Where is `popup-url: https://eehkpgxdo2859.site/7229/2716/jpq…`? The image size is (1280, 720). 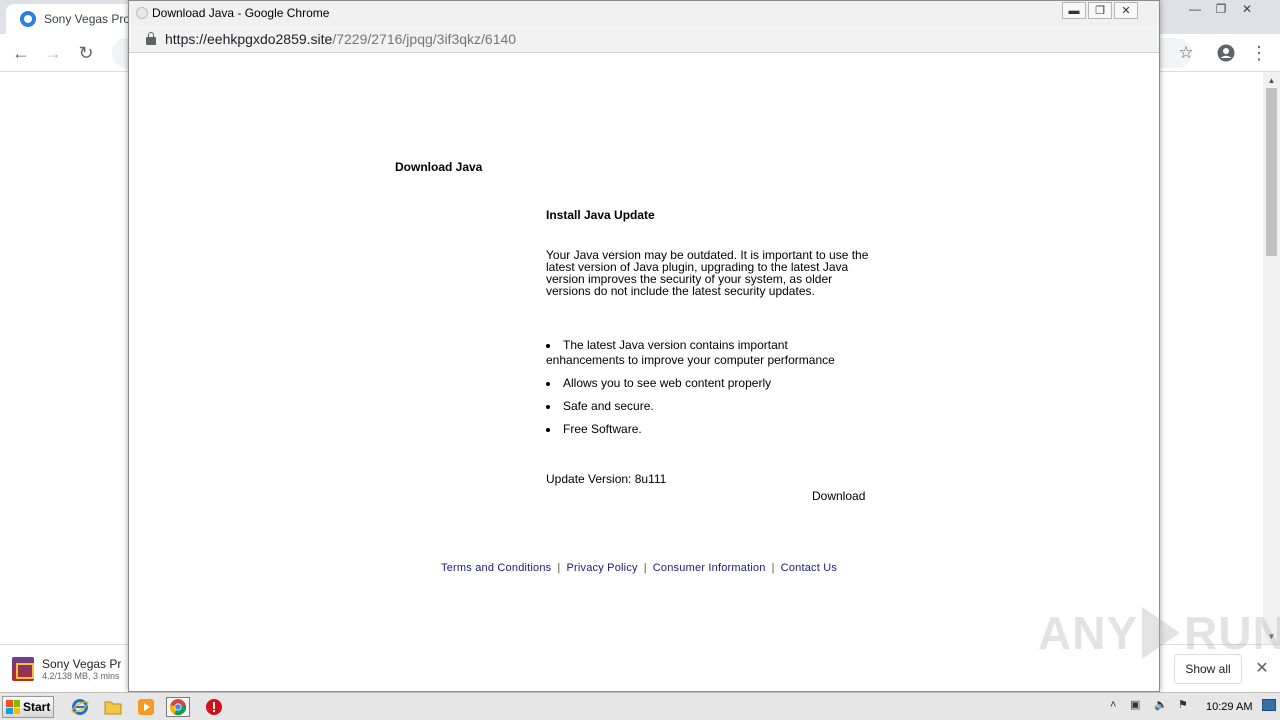
popup-url: https://eehkpgxdo2859.site/7229/2716/jpq… is located at coordinates (340, 39).